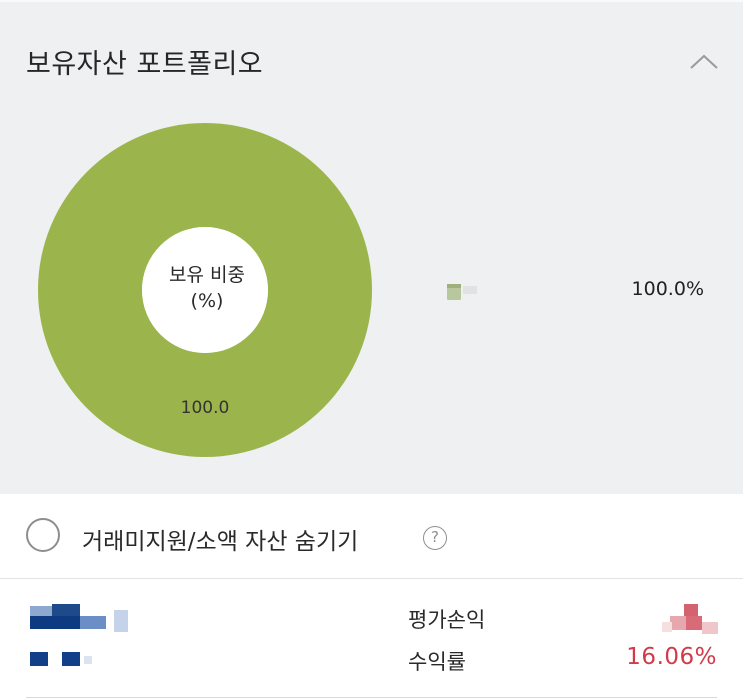 The image size is (743, 700). I want to click on hide-small-assets-row: 거래미지원/소액 자산 숨기기 ?, so click(371, 536).